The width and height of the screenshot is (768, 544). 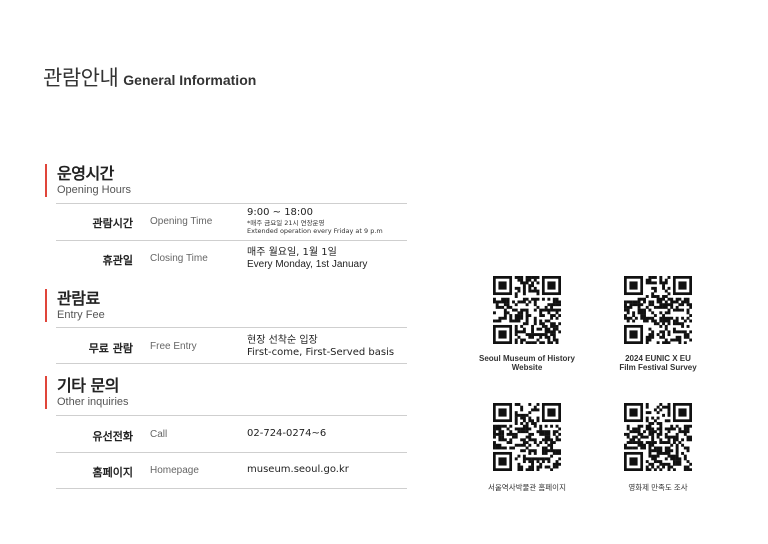 I want to click on opening-time-note-en: Extended operation every Friday at 9 p.m, so click(x=315, y=231).